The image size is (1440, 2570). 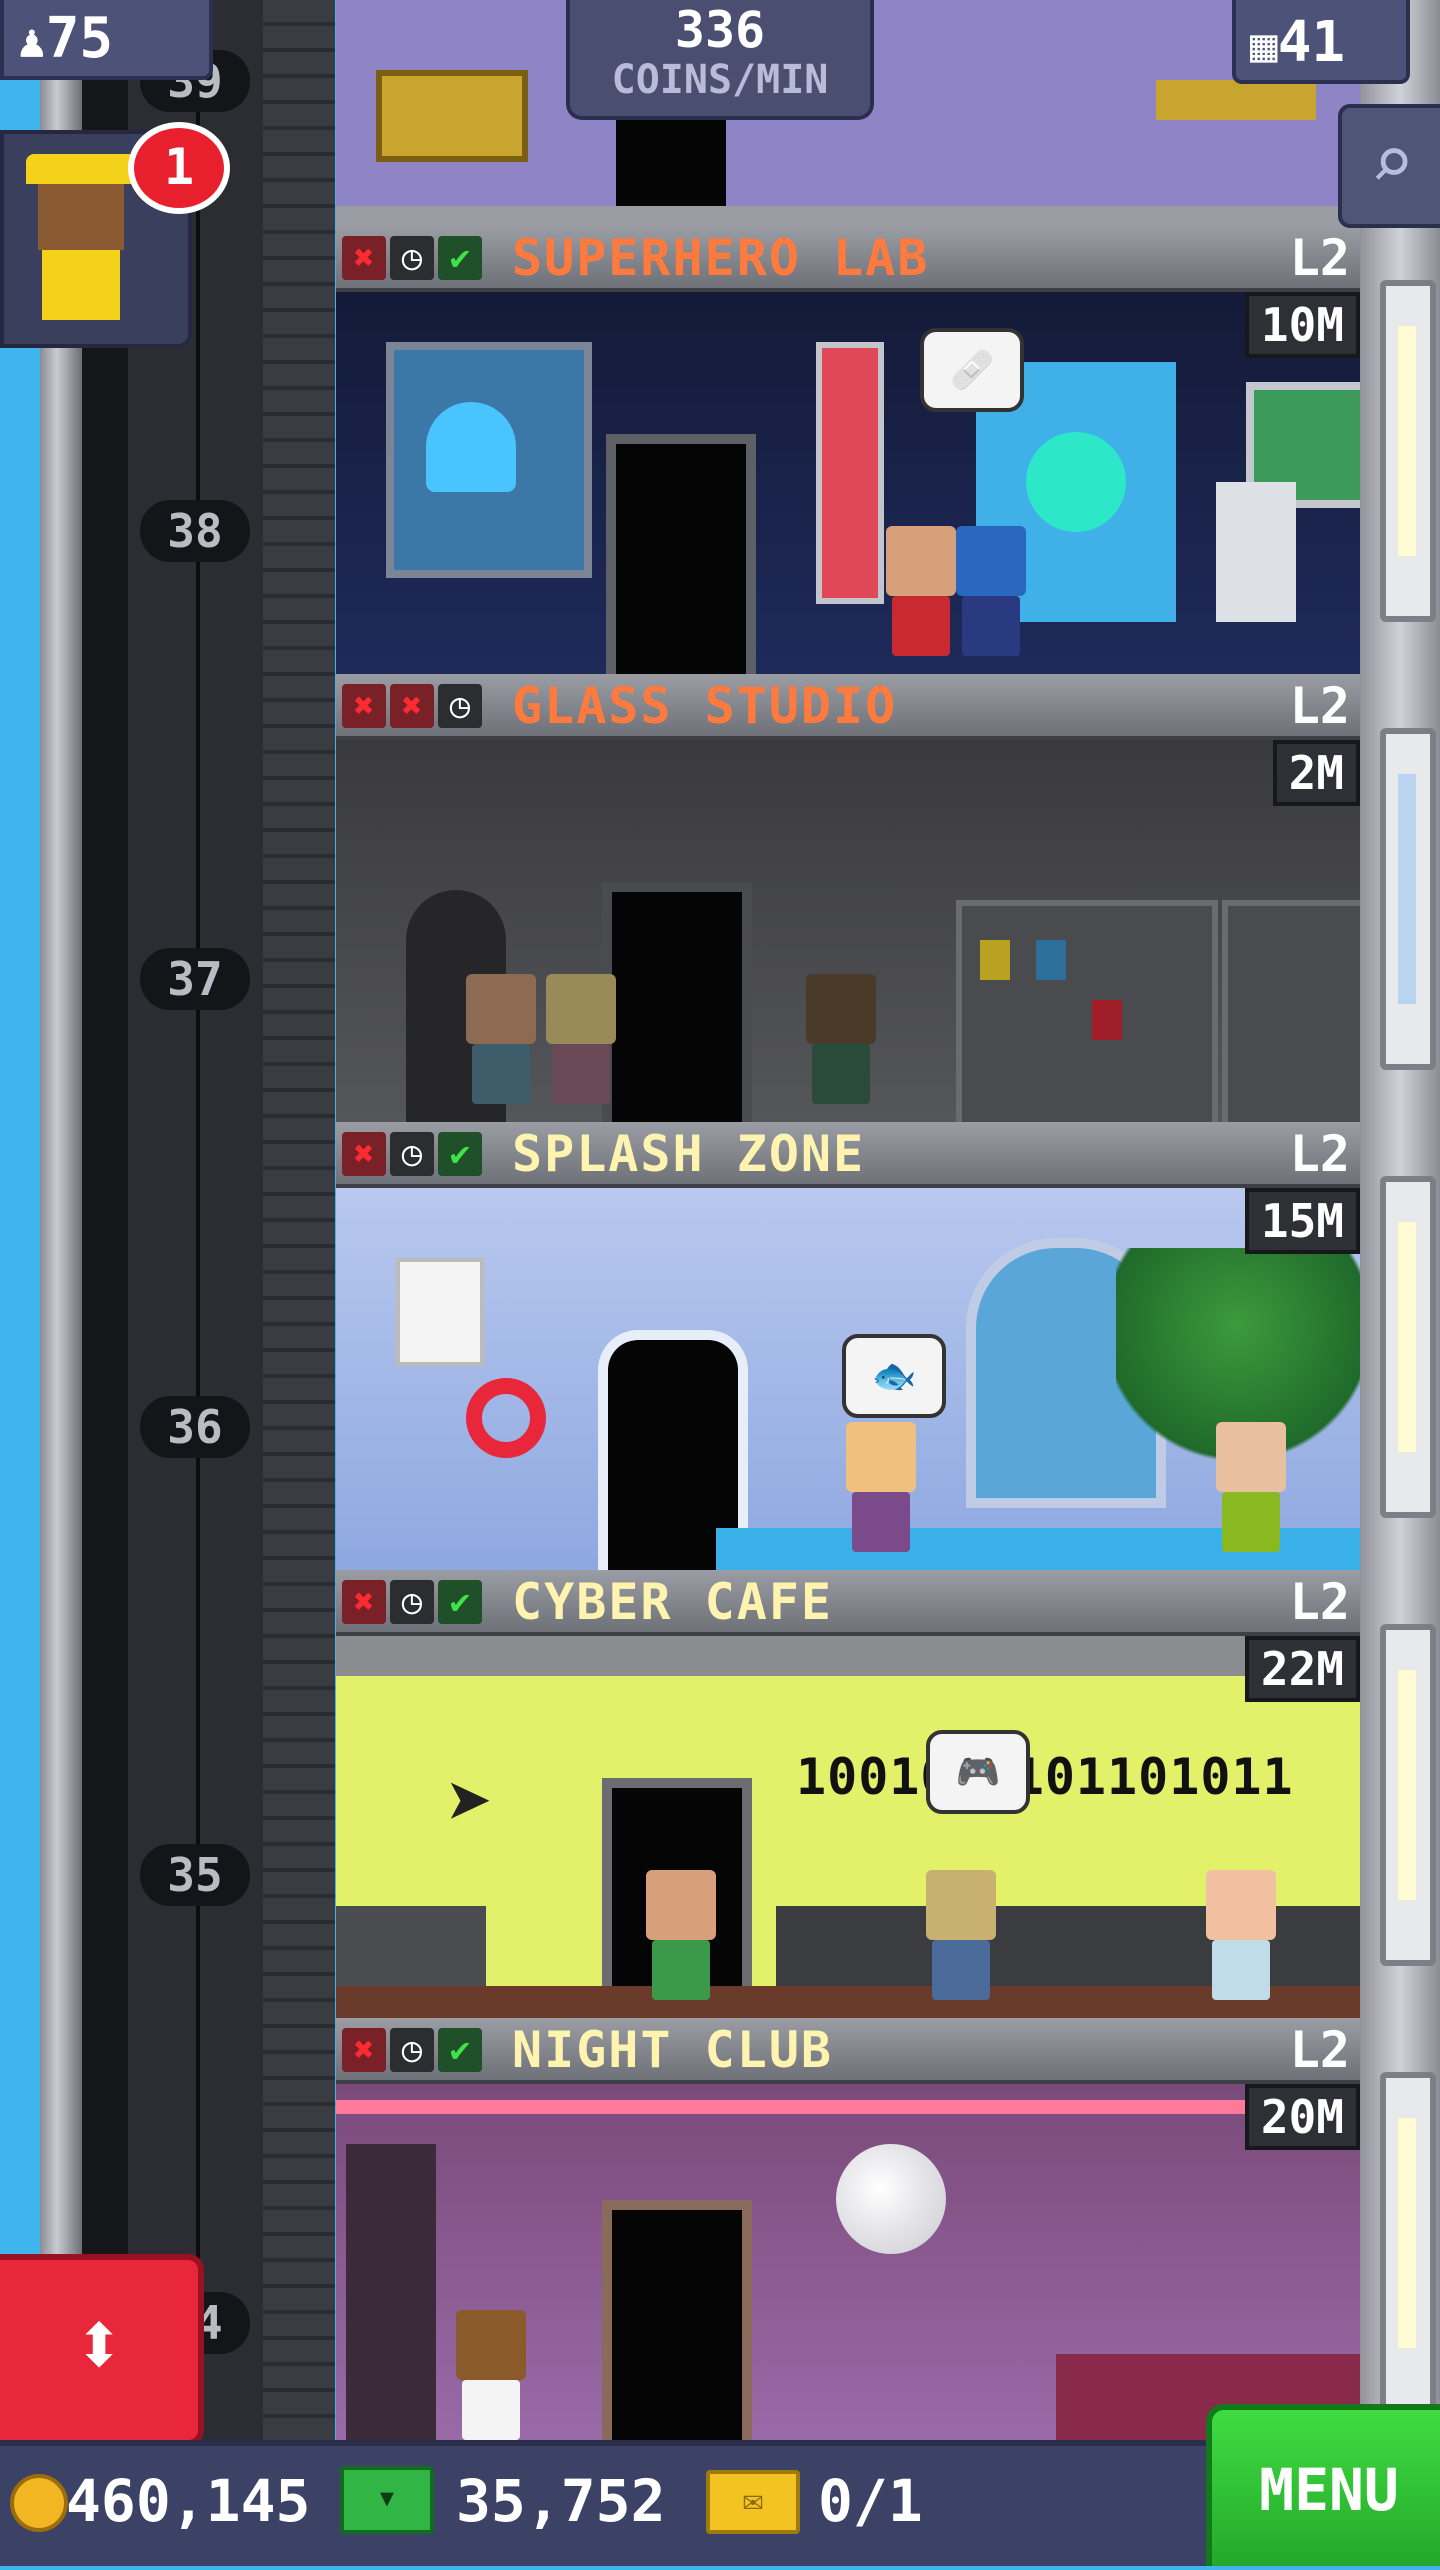 I want to click on bux-value: 35,752, so click(x=561, y=2501).